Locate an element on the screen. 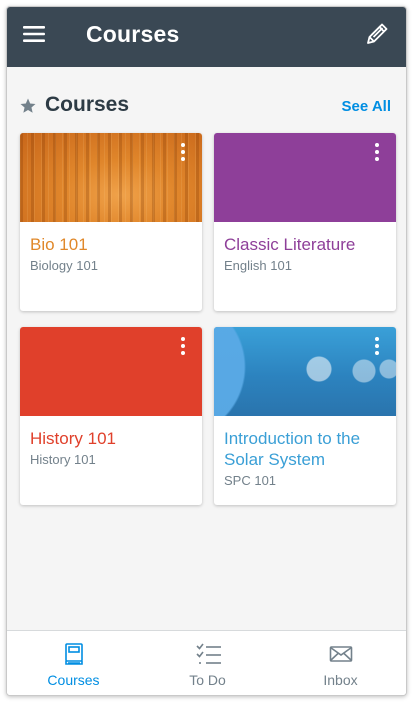 The width and height of the screenshot is (413, 702). star-icon is located at coordinates (28, 106).